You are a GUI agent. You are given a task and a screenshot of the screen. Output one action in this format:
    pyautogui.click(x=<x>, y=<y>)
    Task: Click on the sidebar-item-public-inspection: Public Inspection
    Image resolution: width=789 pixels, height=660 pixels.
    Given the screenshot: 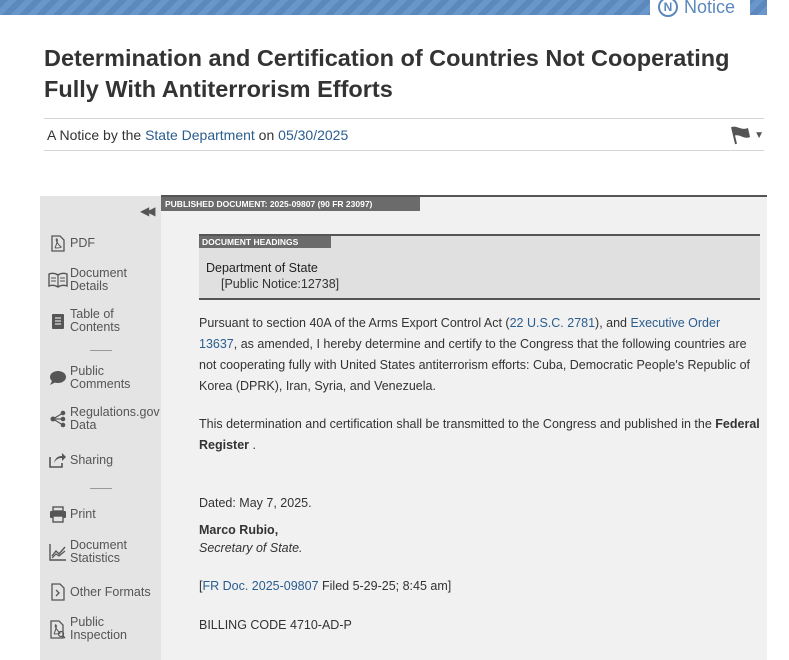 What is the action you would take?
    pyautogui.click(x=104, y=629)
    